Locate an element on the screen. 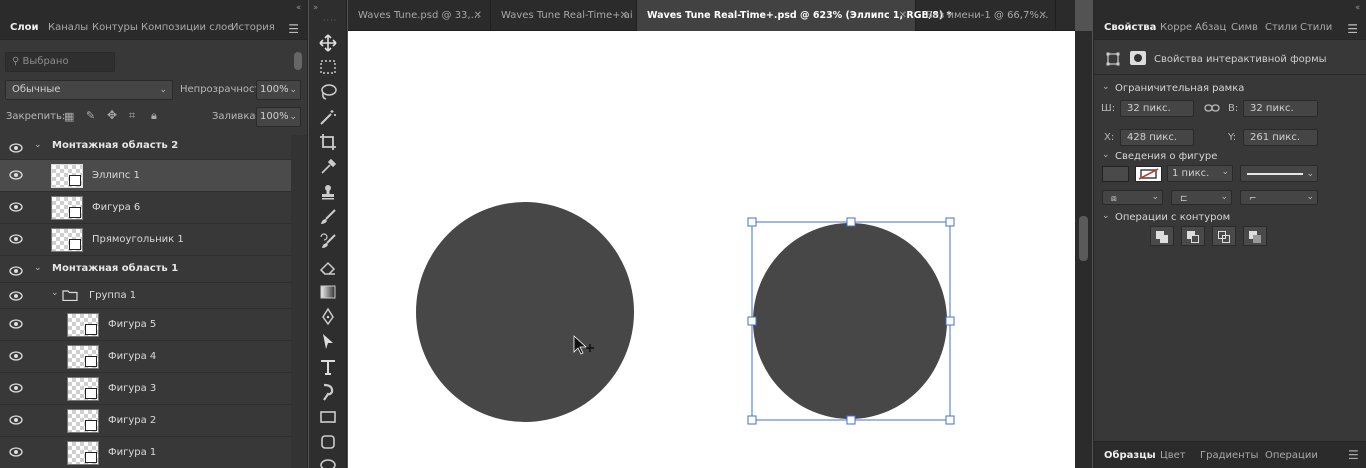  fill-input: 100% ⌄ is located at coordinates (278, 117).